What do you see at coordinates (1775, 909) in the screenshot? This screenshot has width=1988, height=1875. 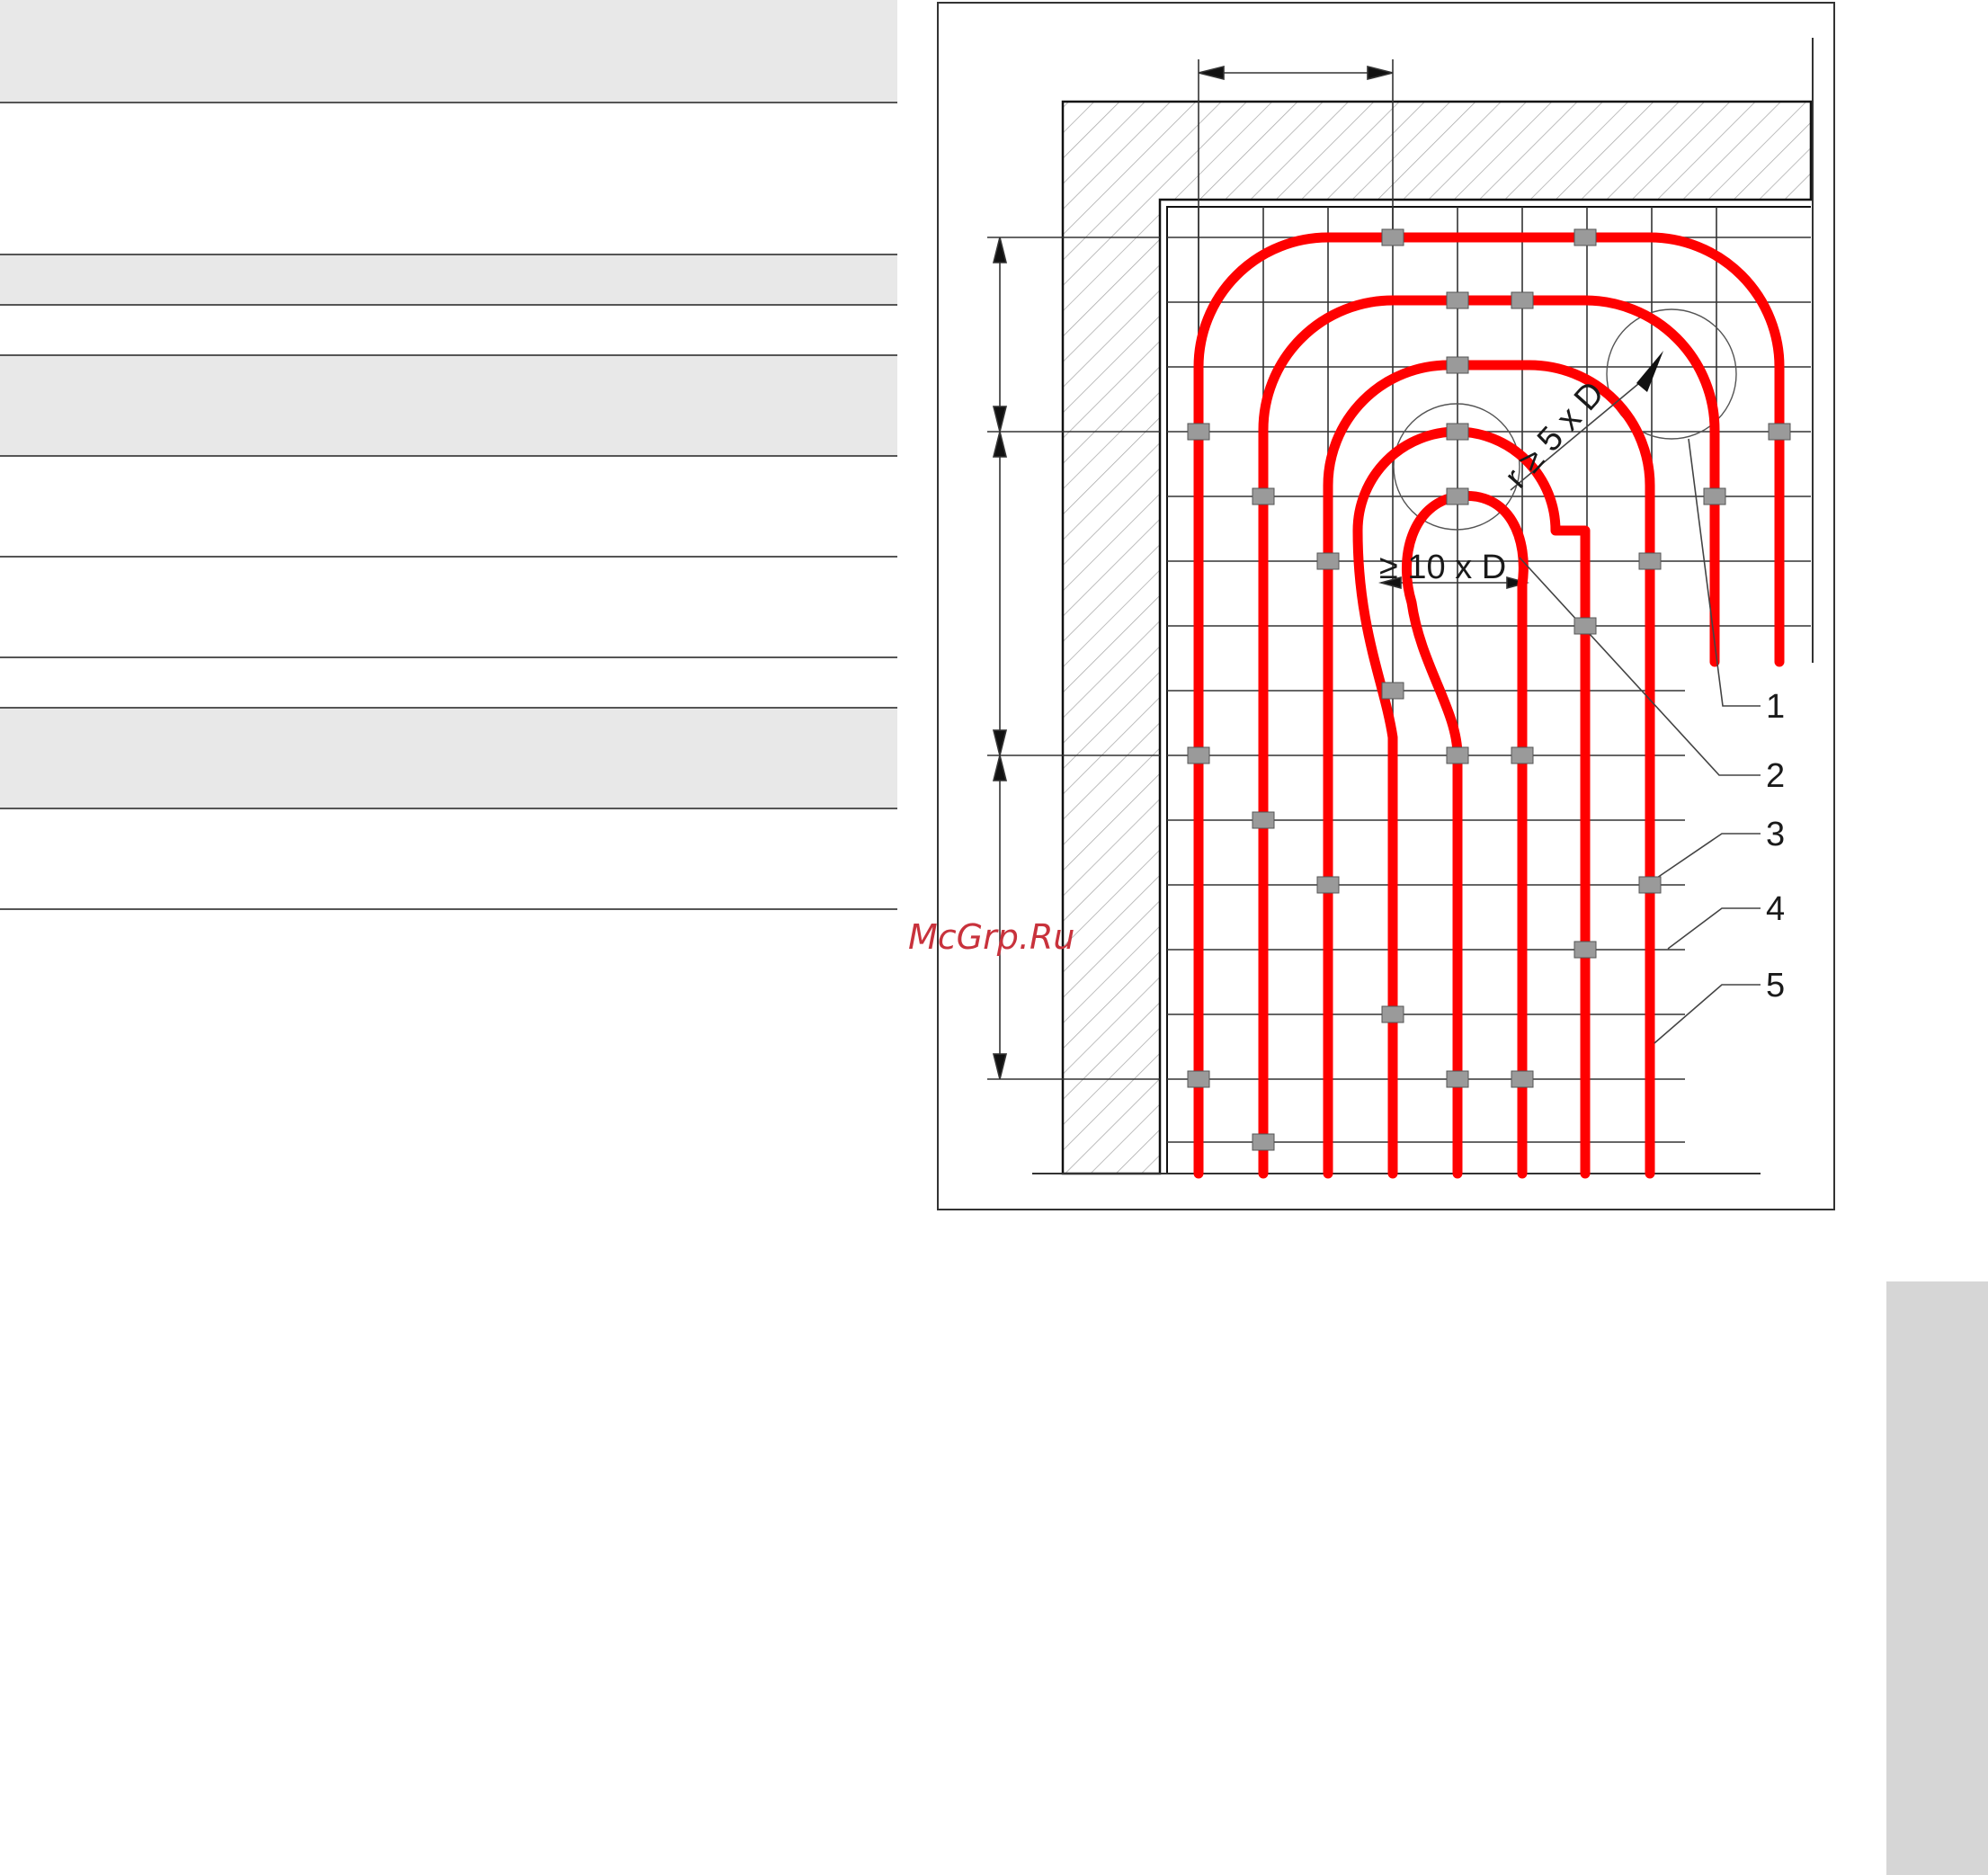 I see `callout-4: 4` at bounding box center [1775, 909].